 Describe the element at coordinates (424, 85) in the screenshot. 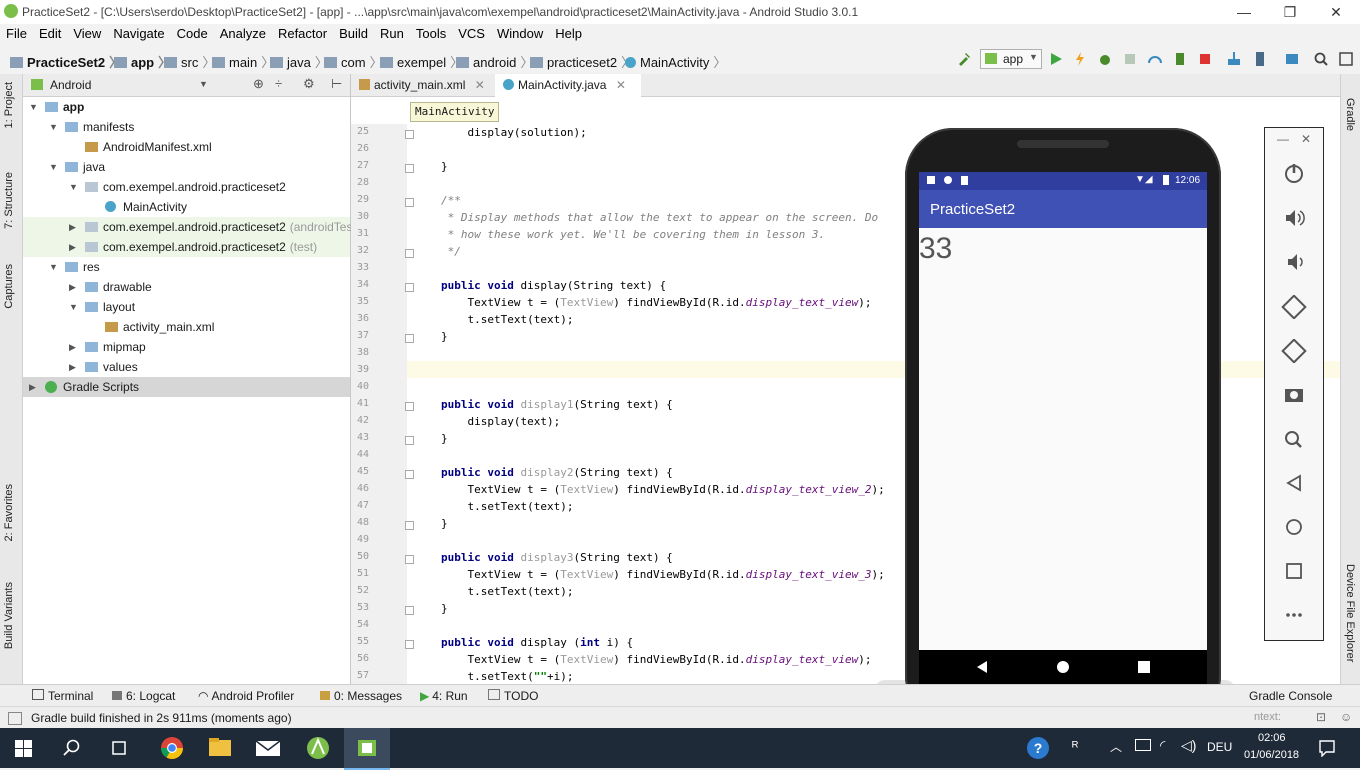

I see `tab-activity-main-xml: activity_main.xml ✕` at that location.